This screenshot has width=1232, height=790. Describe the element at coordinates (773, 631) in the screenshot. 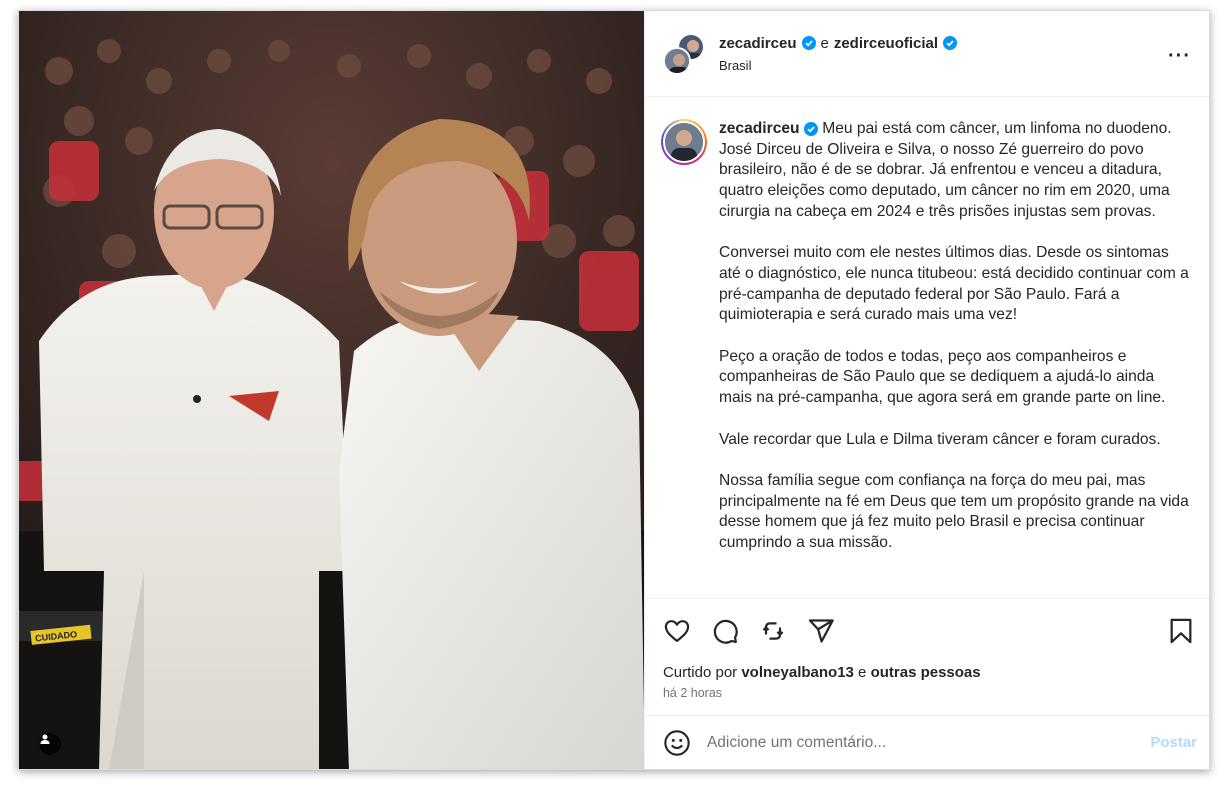

I see `repost-icon` at that location.